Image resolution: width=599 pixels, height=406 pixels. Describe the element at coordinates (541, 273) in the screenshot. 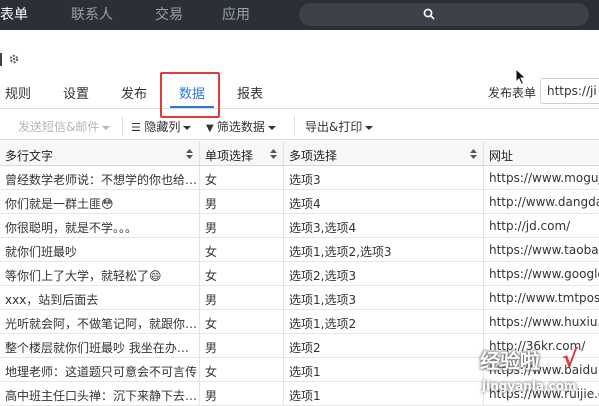

I see `cell-url: https://www.google` at that location.